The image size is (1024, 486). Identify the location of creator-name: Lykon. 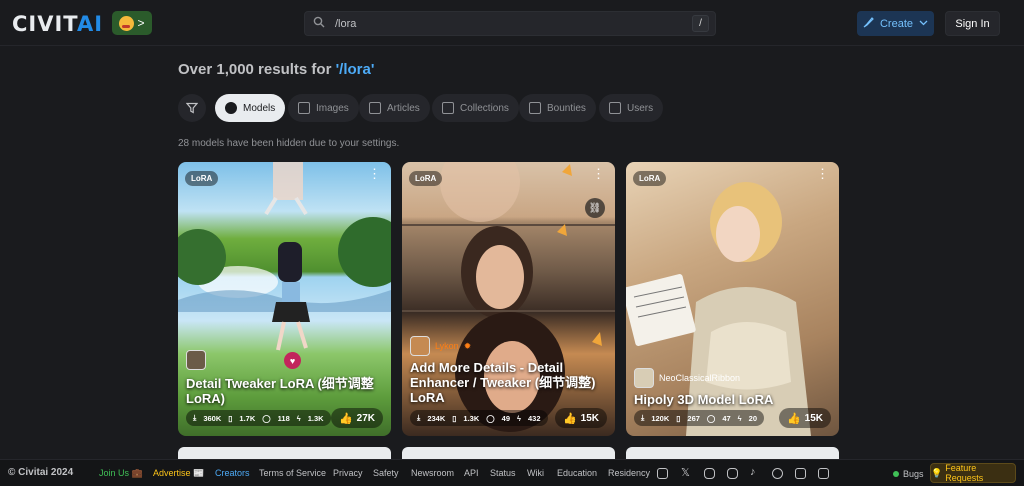
(447, 346).